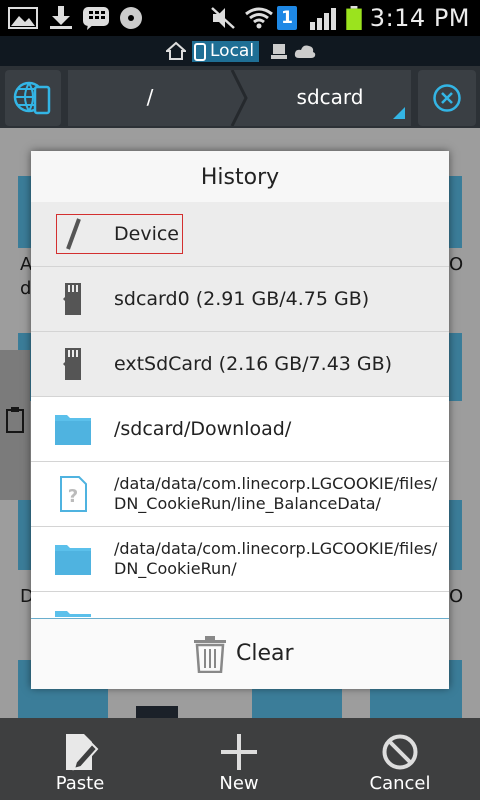 The width and height of the screenshot is (480, 800). Describe the element at coordinates (253, 364) in the screenshot. I see `history-item-label: extSdCard (2.16 GB/7.43 GB)` at that location.